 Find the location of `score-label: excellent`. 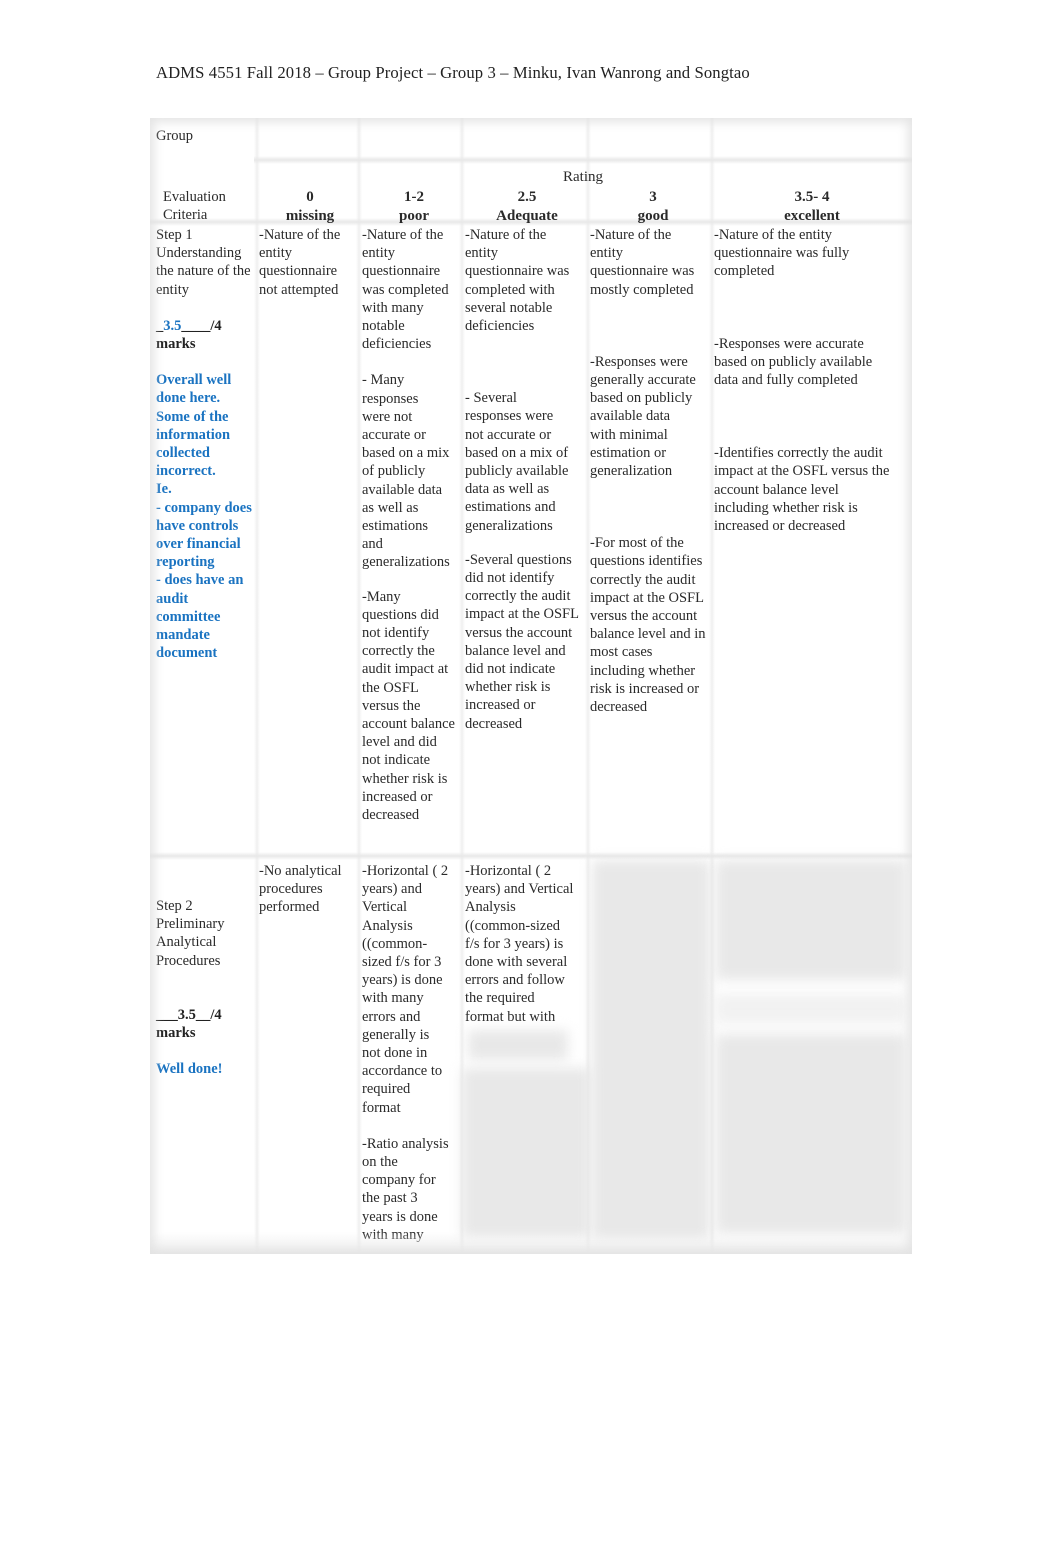

score-label: excellent is located at coordinates (812, 216).